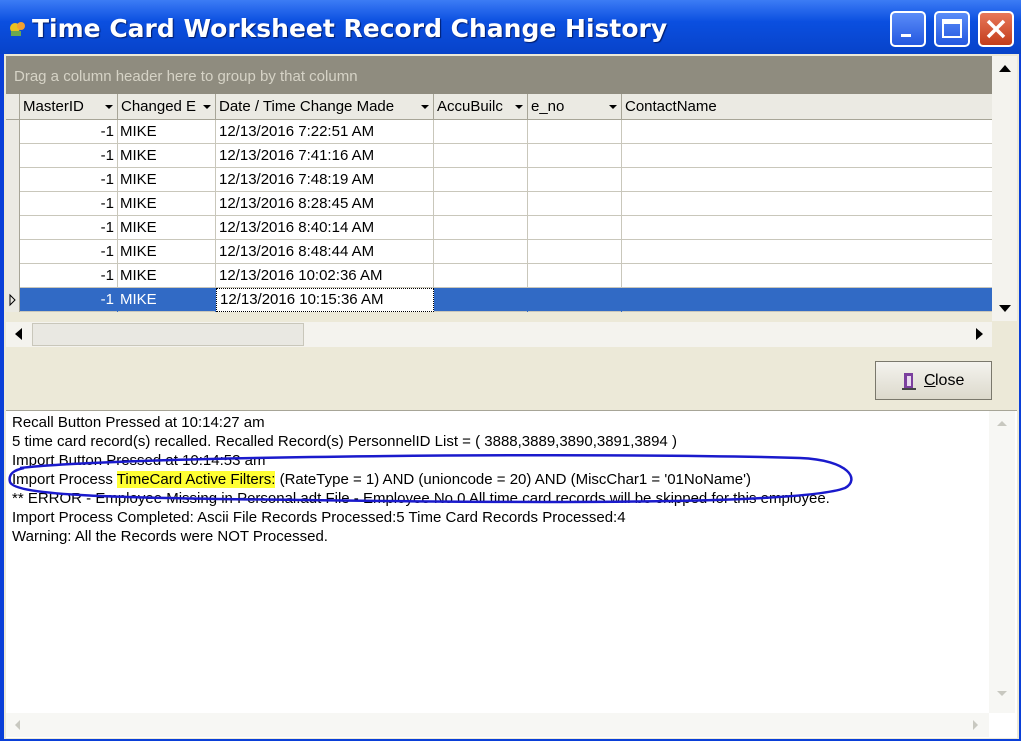 Image resolution: width=1025 pixels, height=743 pixels. I want to click on row-selector-header, so click(13, 107).